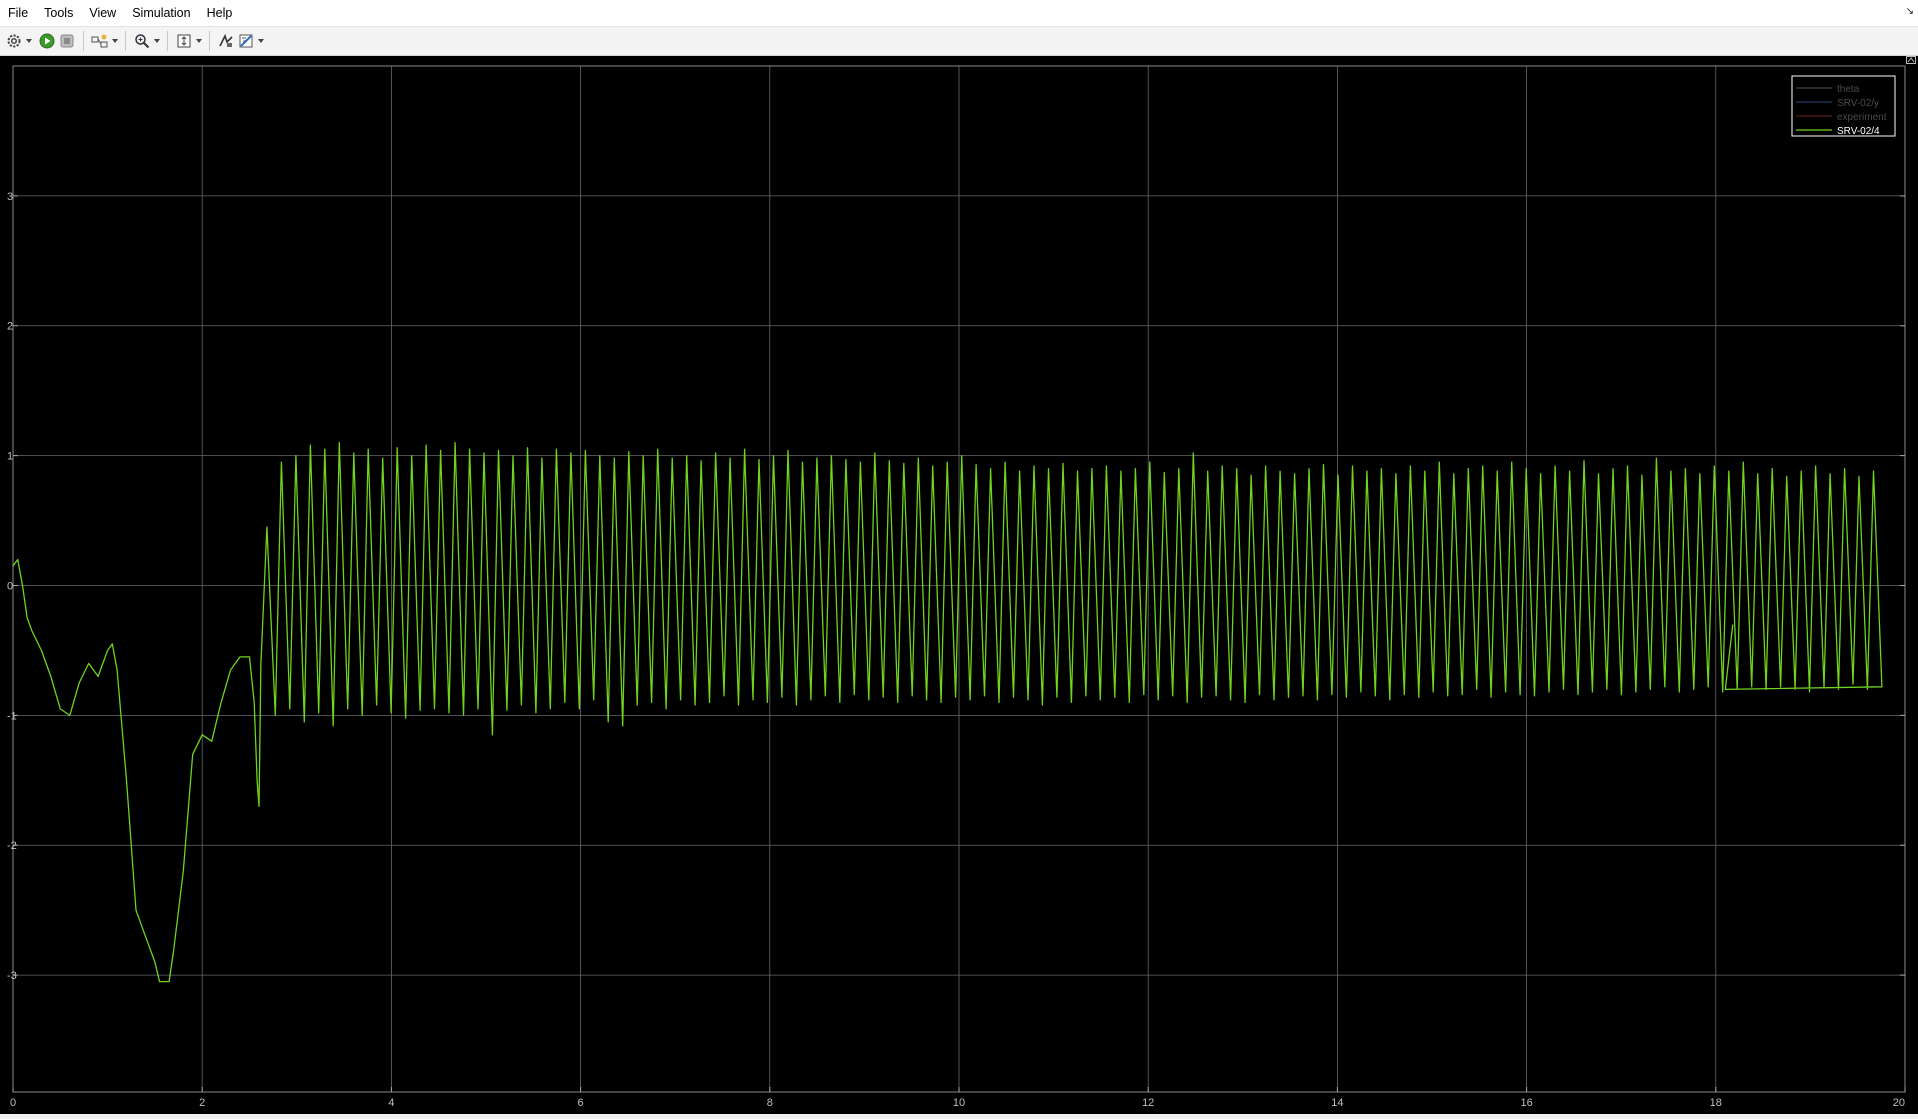 This screenshot has width=1918, height=1119. I want to click on y-tick-label: -2, so click(12, 846).